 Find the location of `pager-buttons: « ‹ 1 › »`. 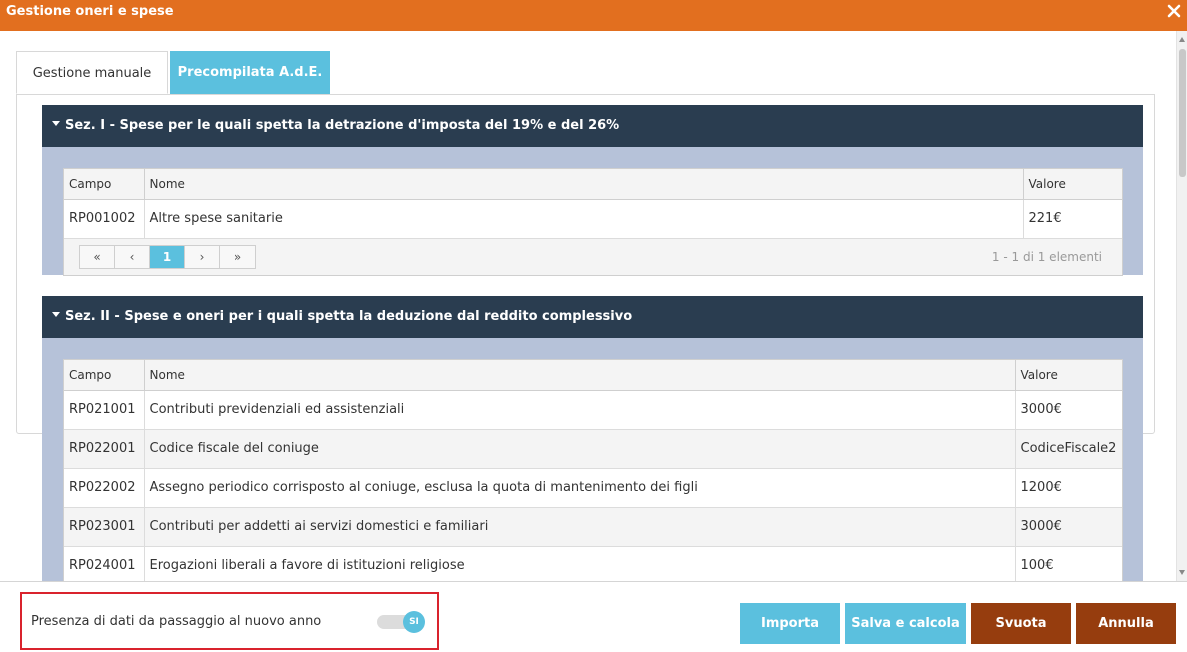

pager-buttons: « ‹ 1 › » is located at coordinates (167, 256).